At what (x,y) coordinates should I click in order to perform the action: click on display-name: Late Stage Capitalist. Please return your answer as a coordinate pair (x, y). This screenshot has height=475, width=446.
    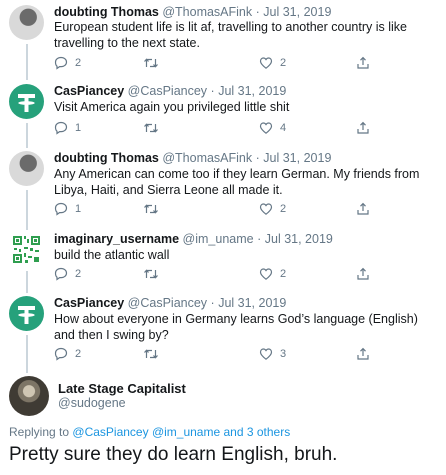
    Looking at the image, I should click on (122, 388).